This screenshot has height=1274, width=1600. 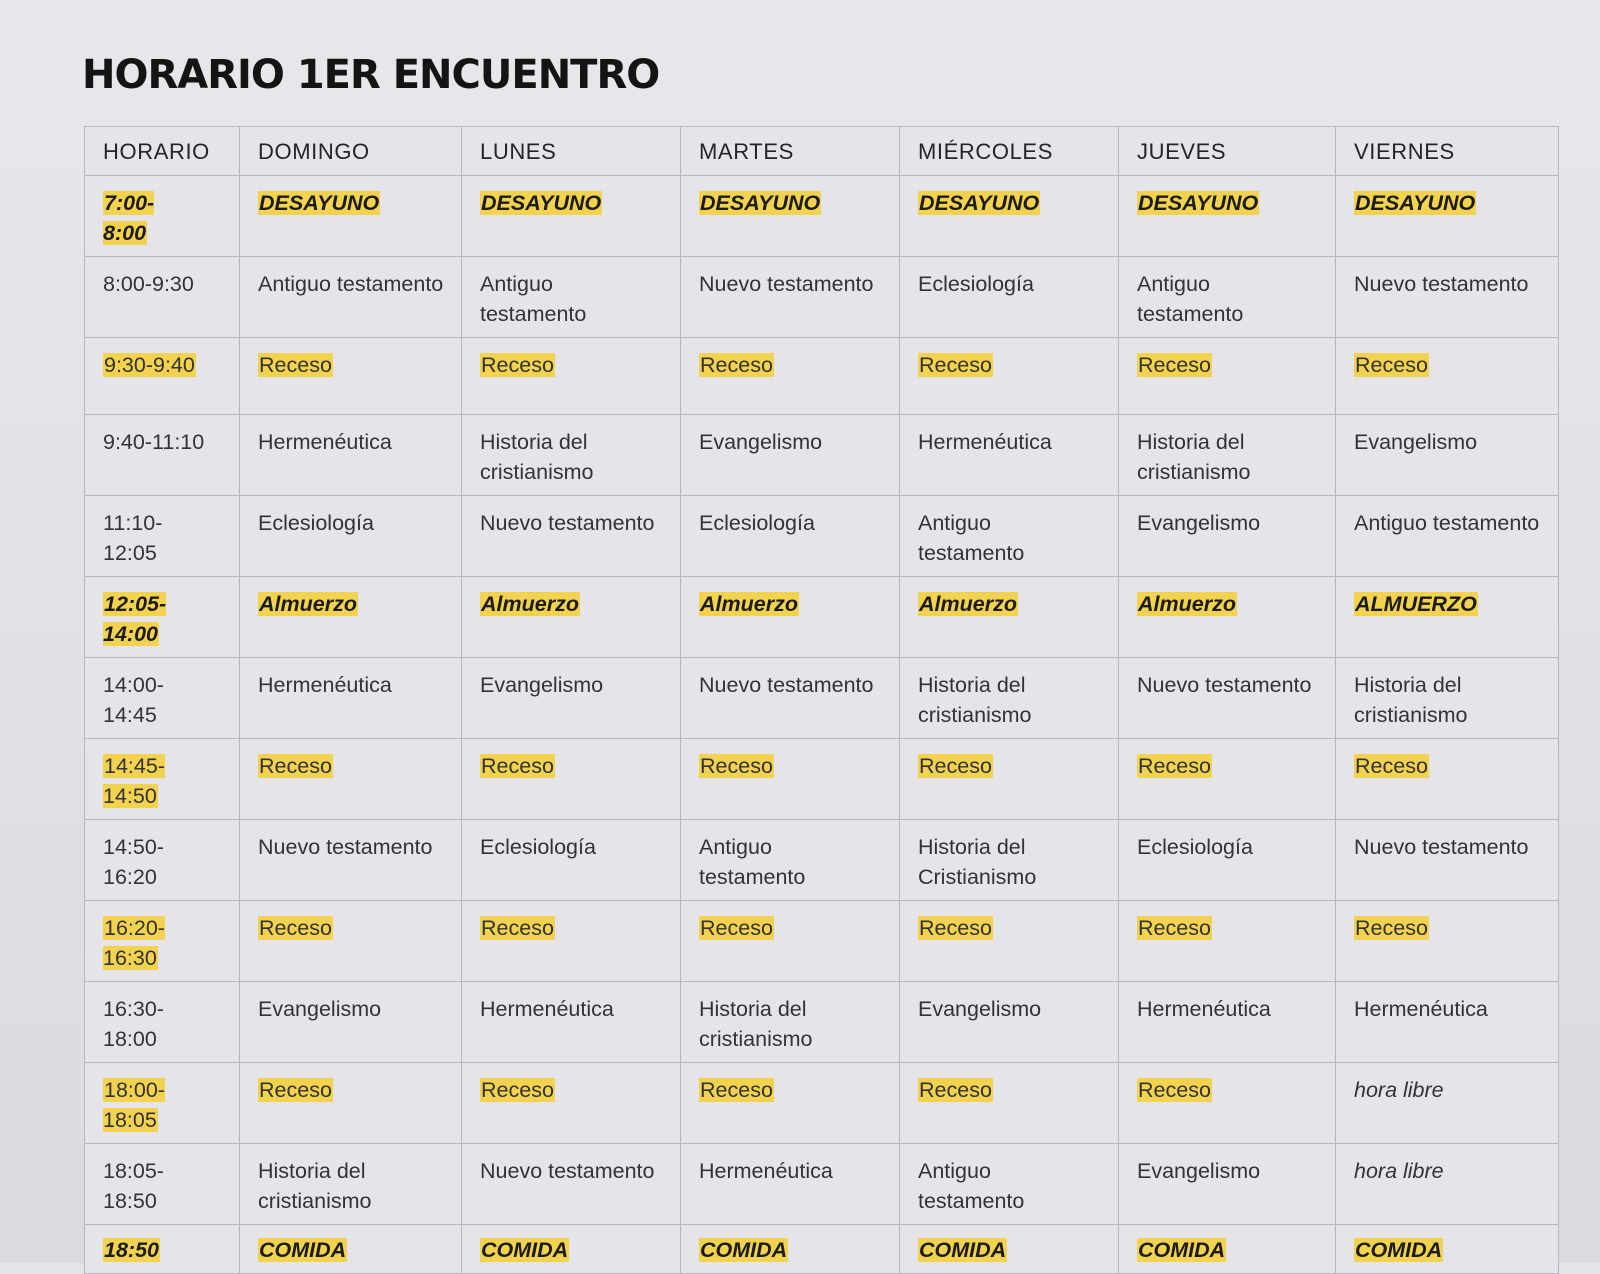 I want to click on time-label: 7:00- 8:00, so click(x=129, y=218).